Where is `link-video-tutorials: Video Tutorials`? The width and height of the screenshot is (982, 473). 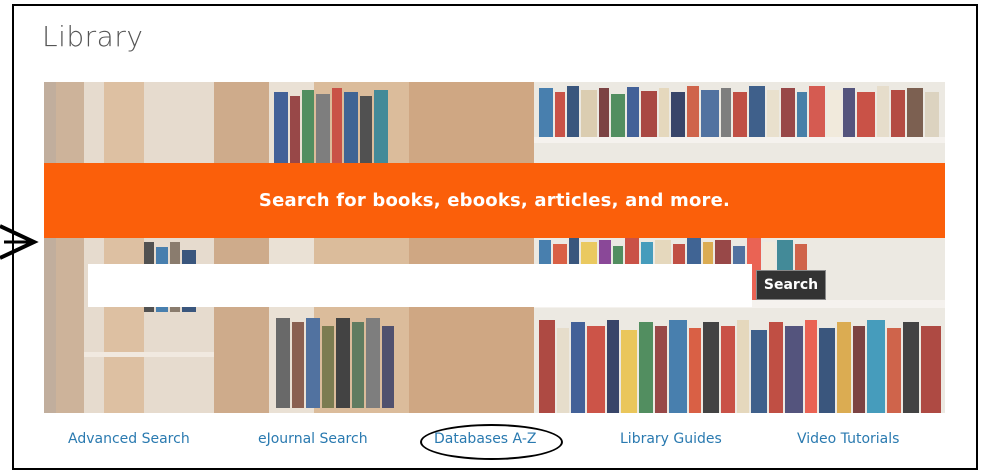
link-video-tutorials: Video Tutorials is located at coordinates (848, 439).